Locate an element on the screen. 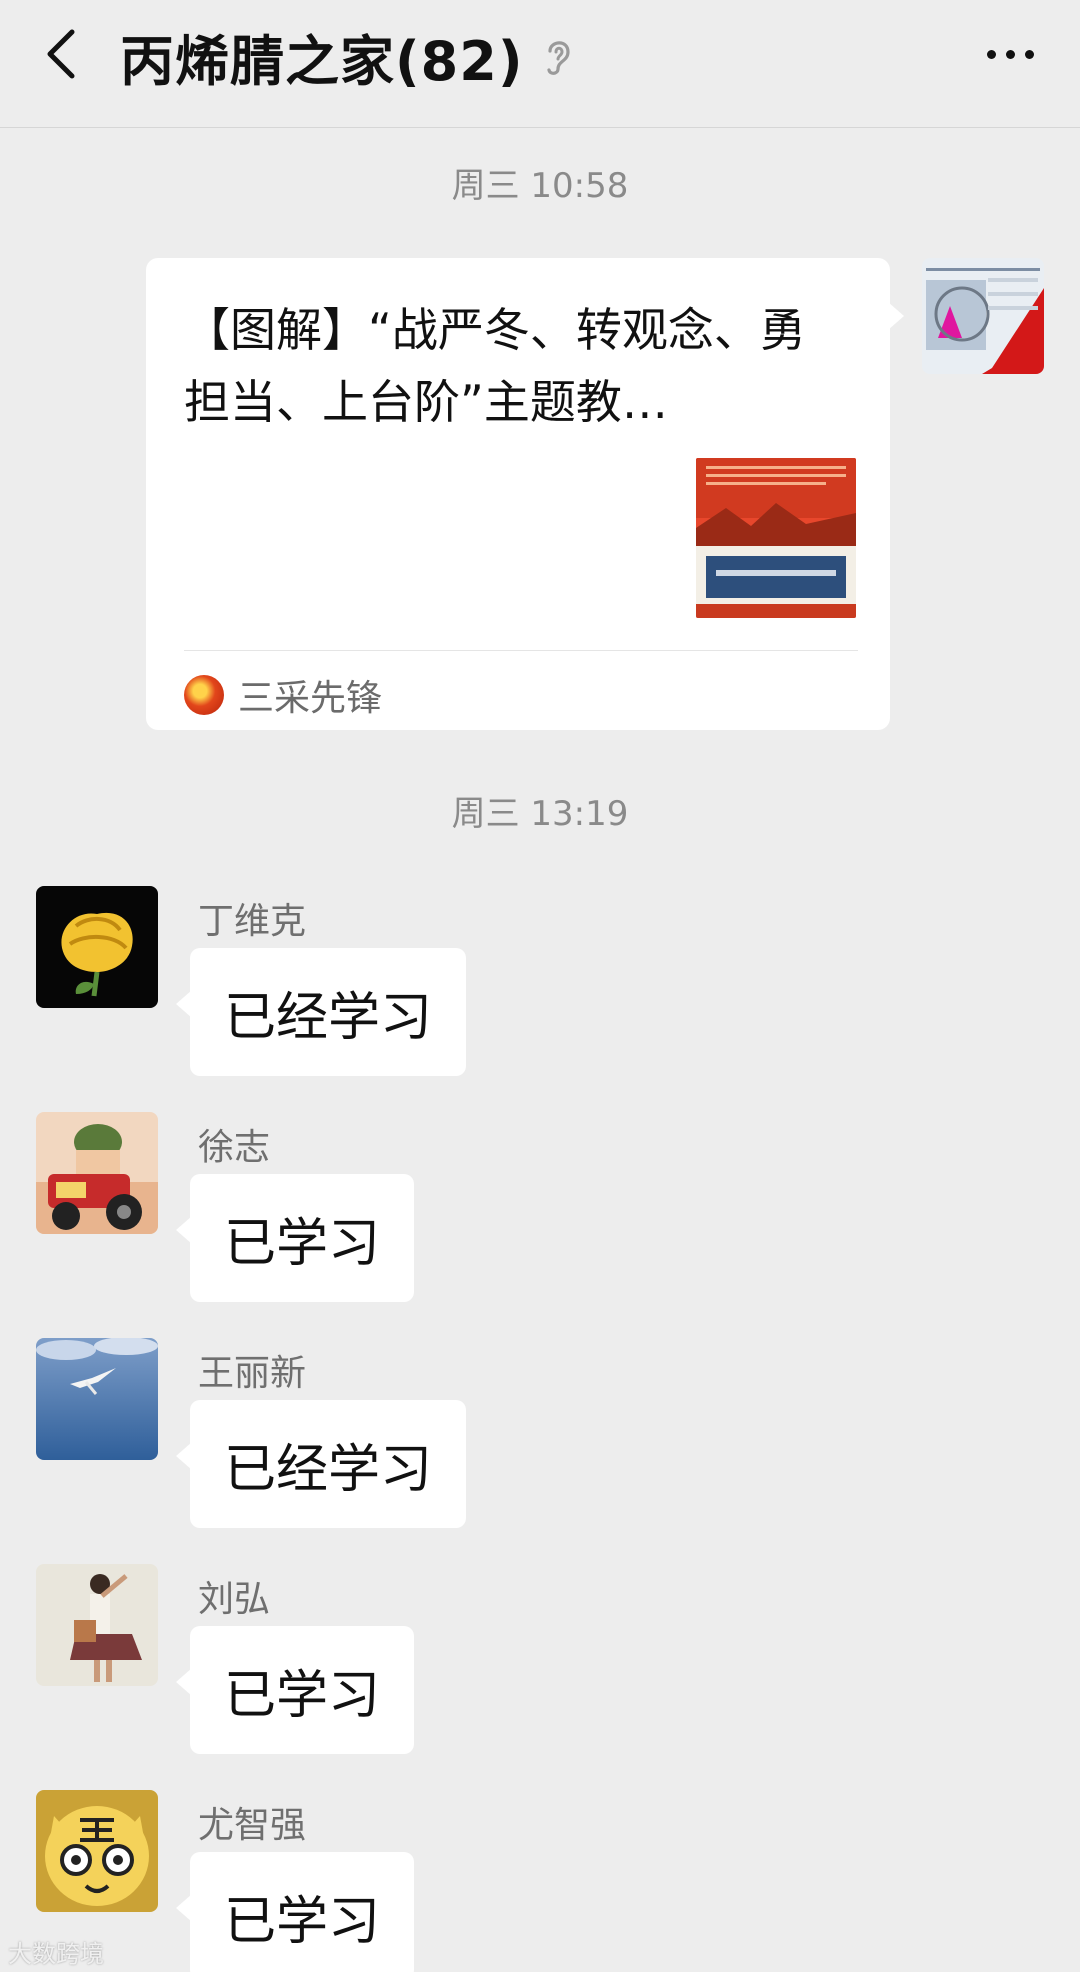 This screenshot has height=1972, width=1080. chat-title: 丙烯腈之家(82) is located at coordinates (322, 61).